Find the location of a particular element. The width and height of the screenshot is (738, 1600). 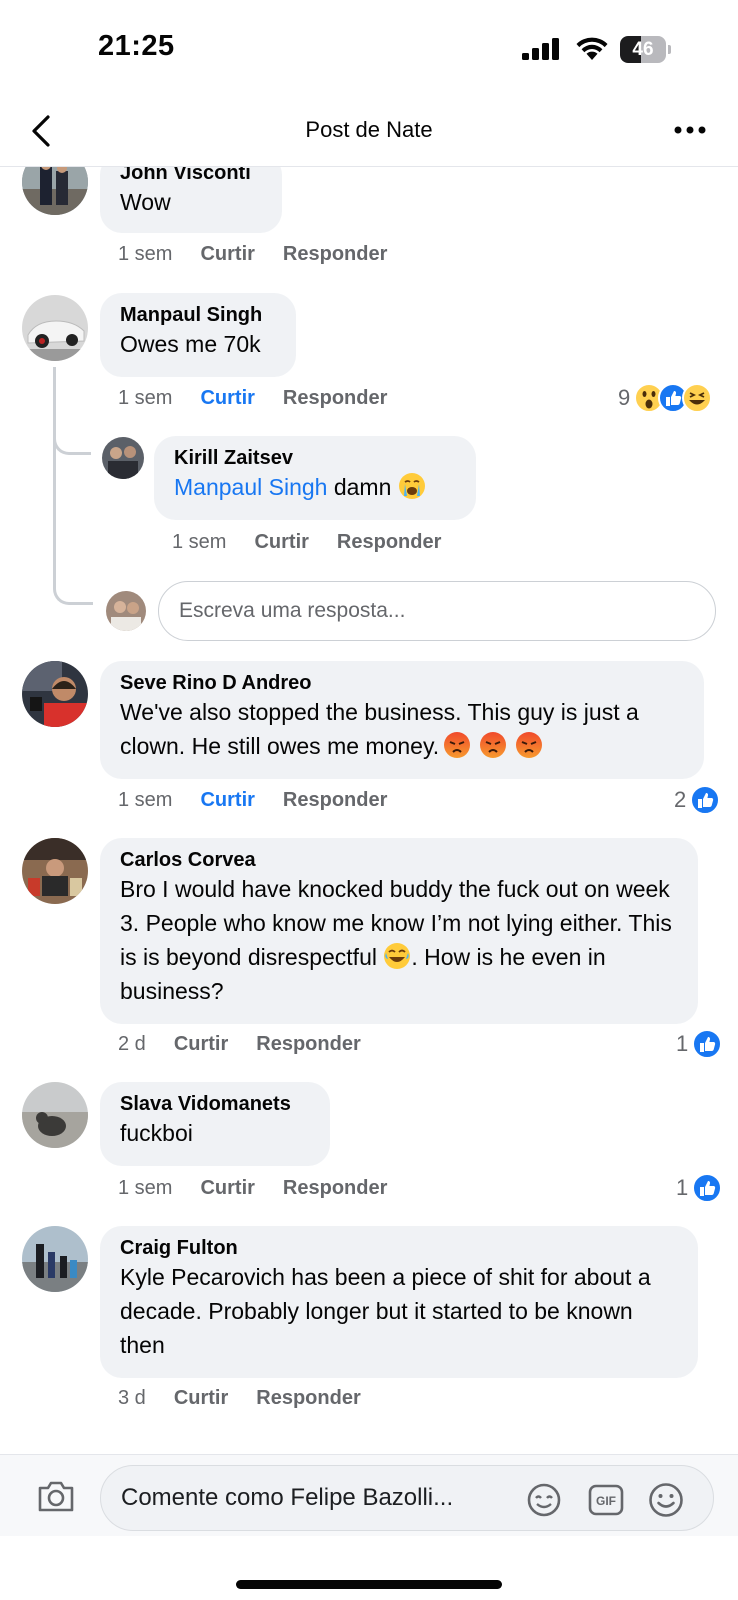

tears-of-joy-emoji-icon is located at coordinates (397, 956).